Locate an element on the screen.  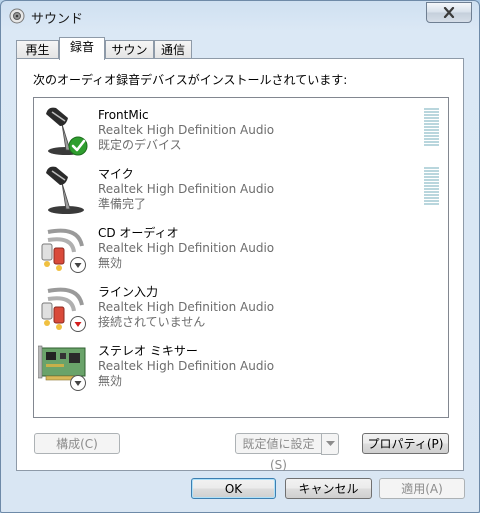
device-item-mic: マイク Realtek High Definition Audio 準備完了 is located at coordinates (241, 190).